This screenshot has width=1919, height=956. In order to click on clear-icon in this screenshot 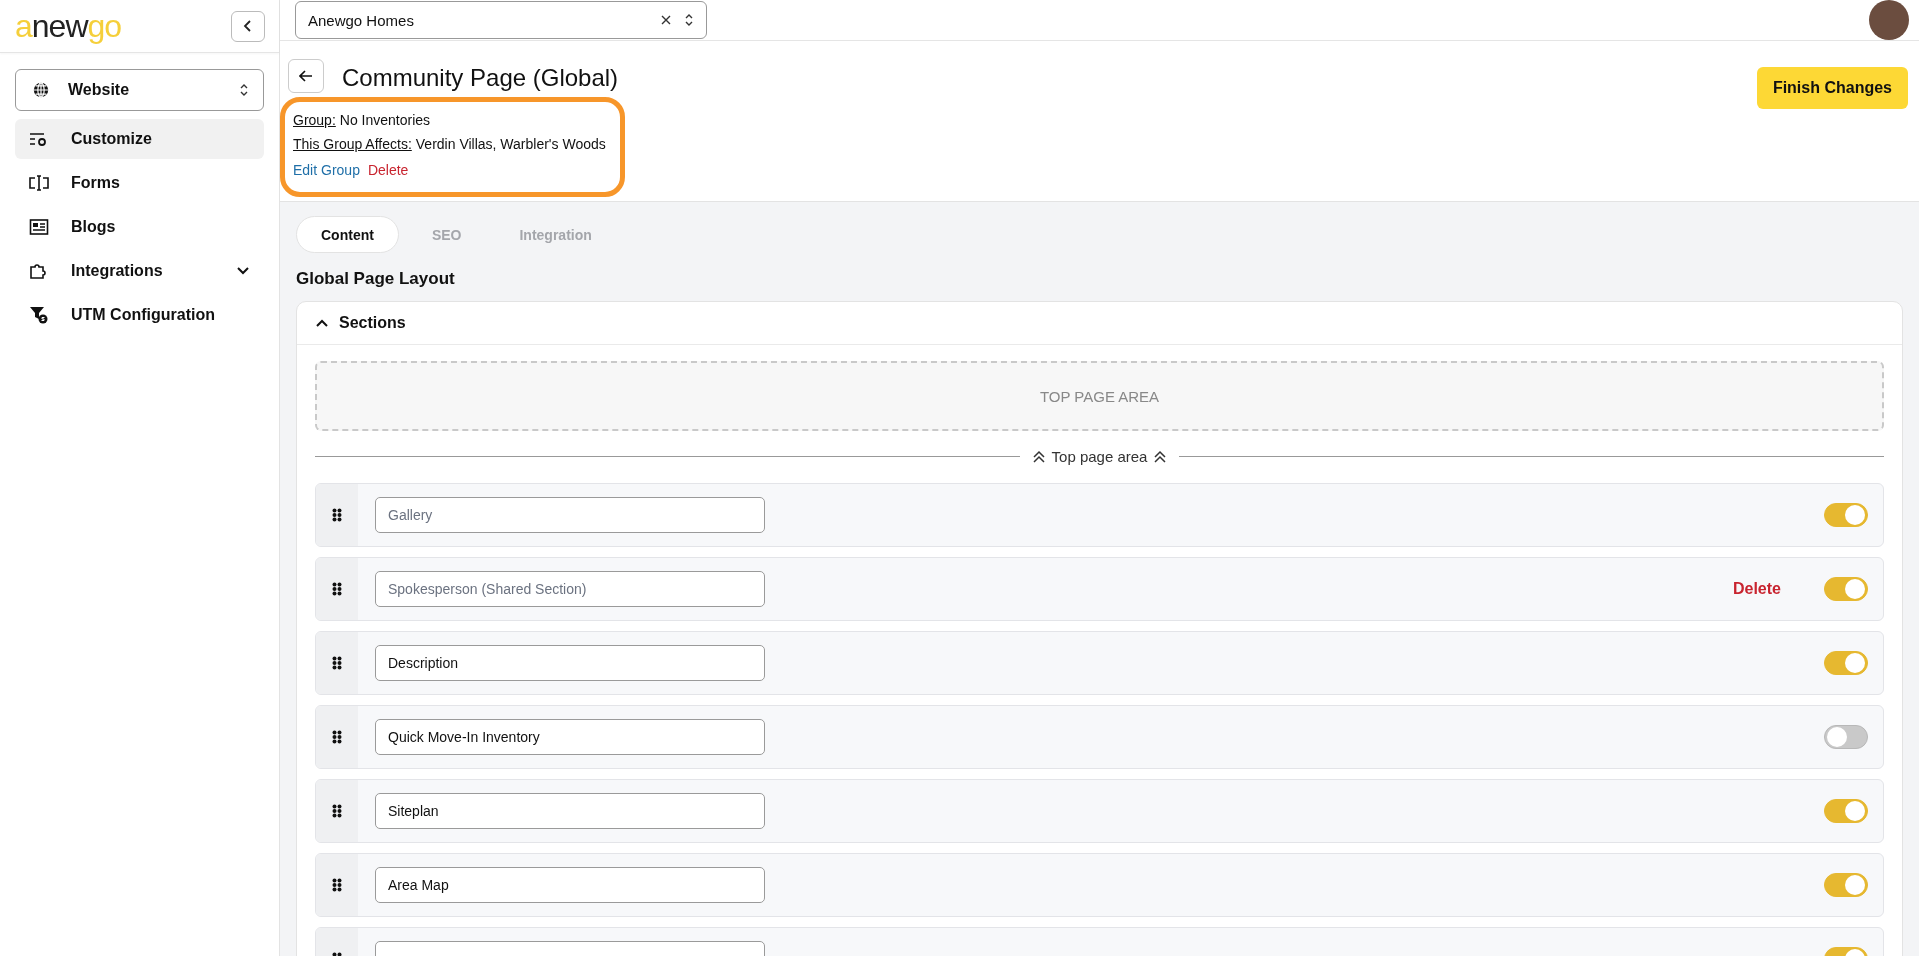, I will do `click(666, 20)`.